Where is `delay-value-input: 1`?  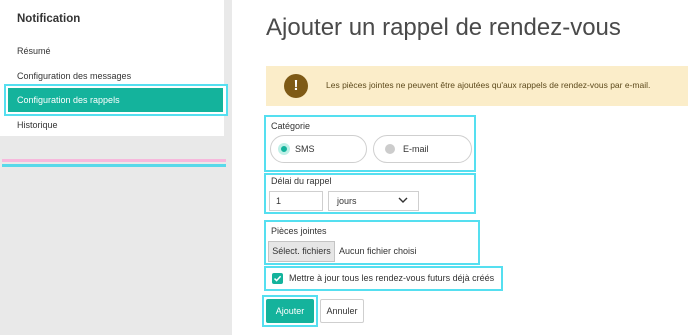 delay-value-input: 1 is located at coordinates (296, 201).